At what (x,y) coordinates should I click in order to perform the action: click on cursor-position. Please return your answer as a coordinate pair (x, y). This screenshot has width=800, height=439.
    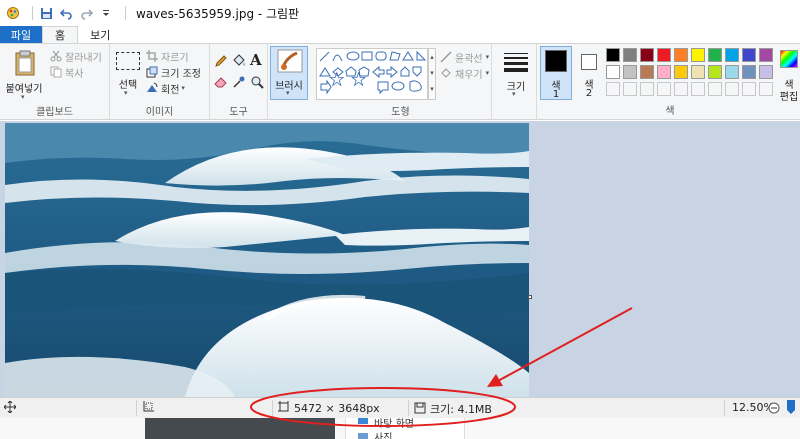
    Looking at the image, I should click on (10, 408).